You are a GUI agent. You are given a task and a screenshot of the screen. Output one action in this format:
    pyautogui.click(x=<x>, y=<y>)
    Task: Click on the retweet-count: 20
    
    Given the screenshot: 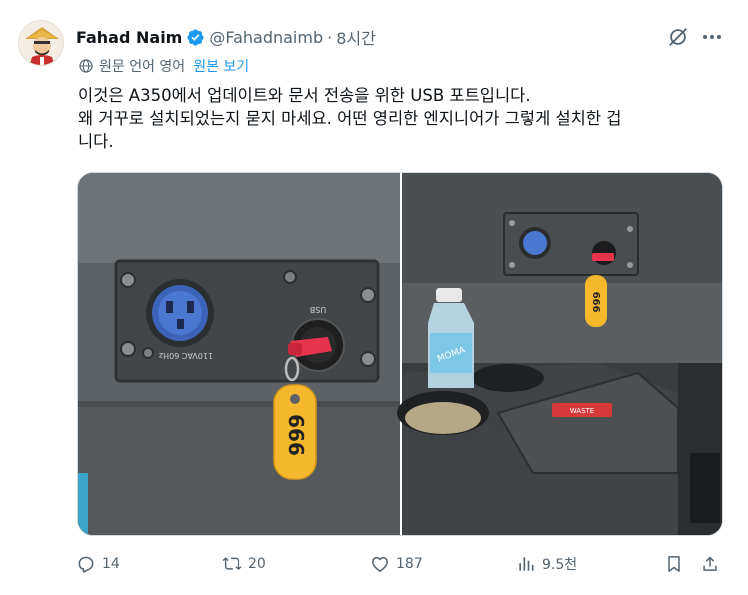 What is the action you would take?
    pyautogui.click(x=257, y=564)
    